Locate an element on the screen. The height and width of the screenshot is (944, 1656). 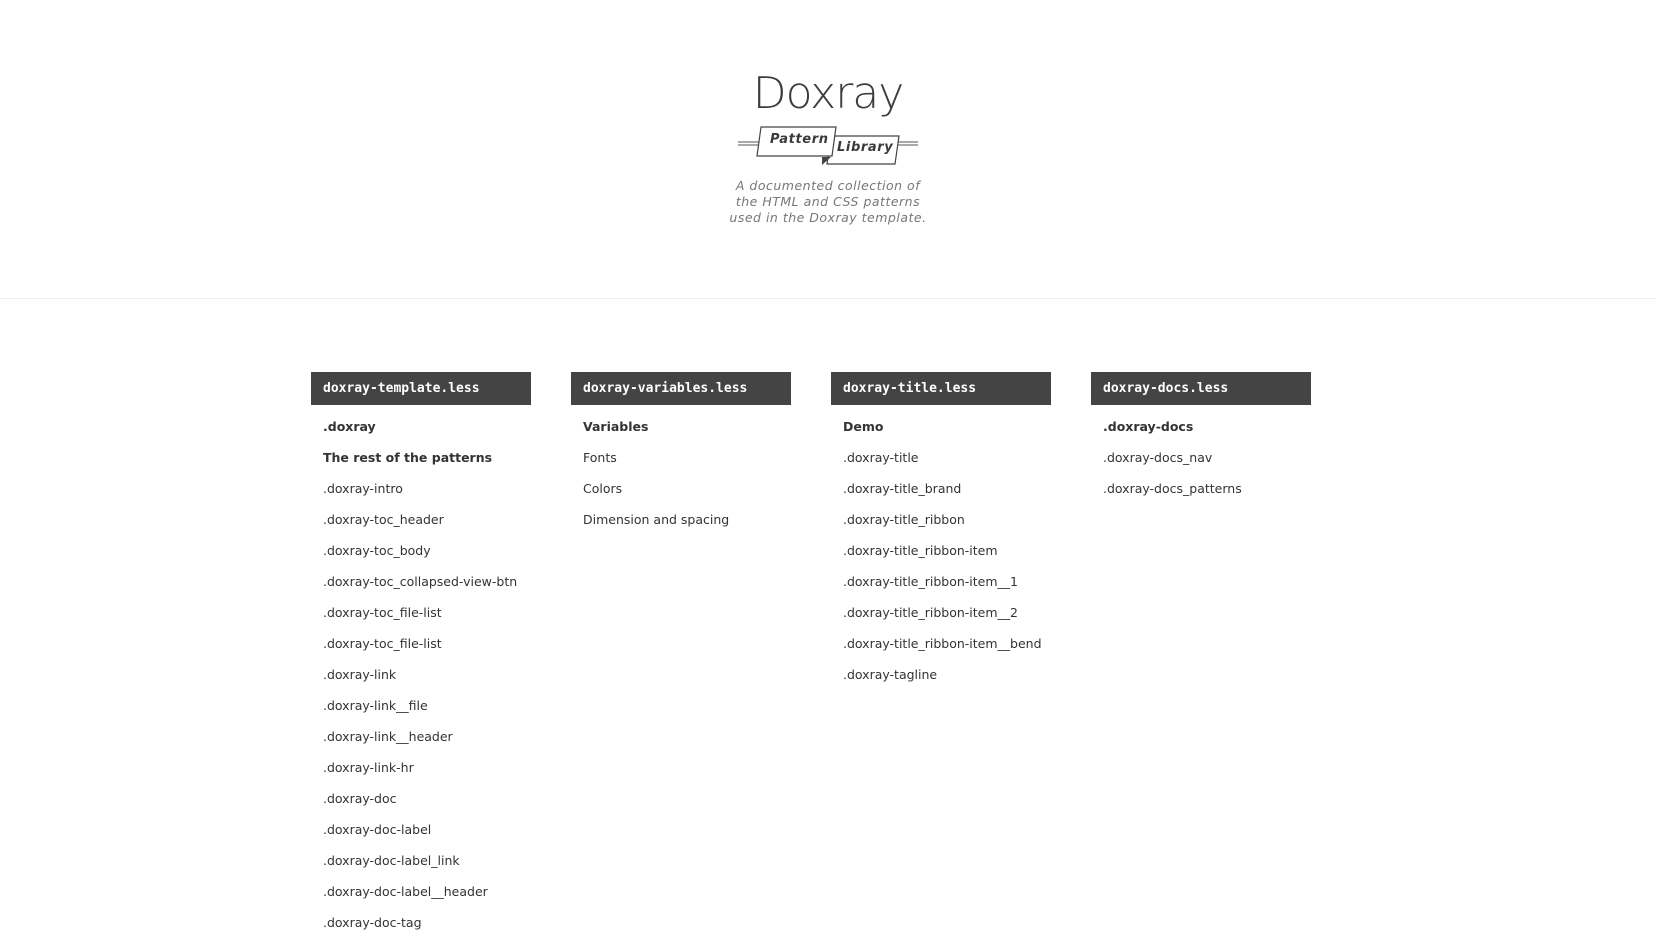
title-ribbon: Pattern Library is located at coordinates (828, 146).